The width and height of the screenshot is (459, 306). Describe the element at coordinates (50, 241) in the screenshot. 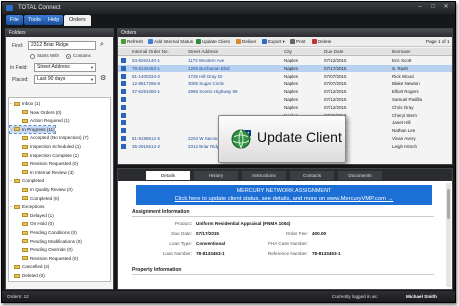

I see `folder-item: Pending Modifications (0)` at that location.